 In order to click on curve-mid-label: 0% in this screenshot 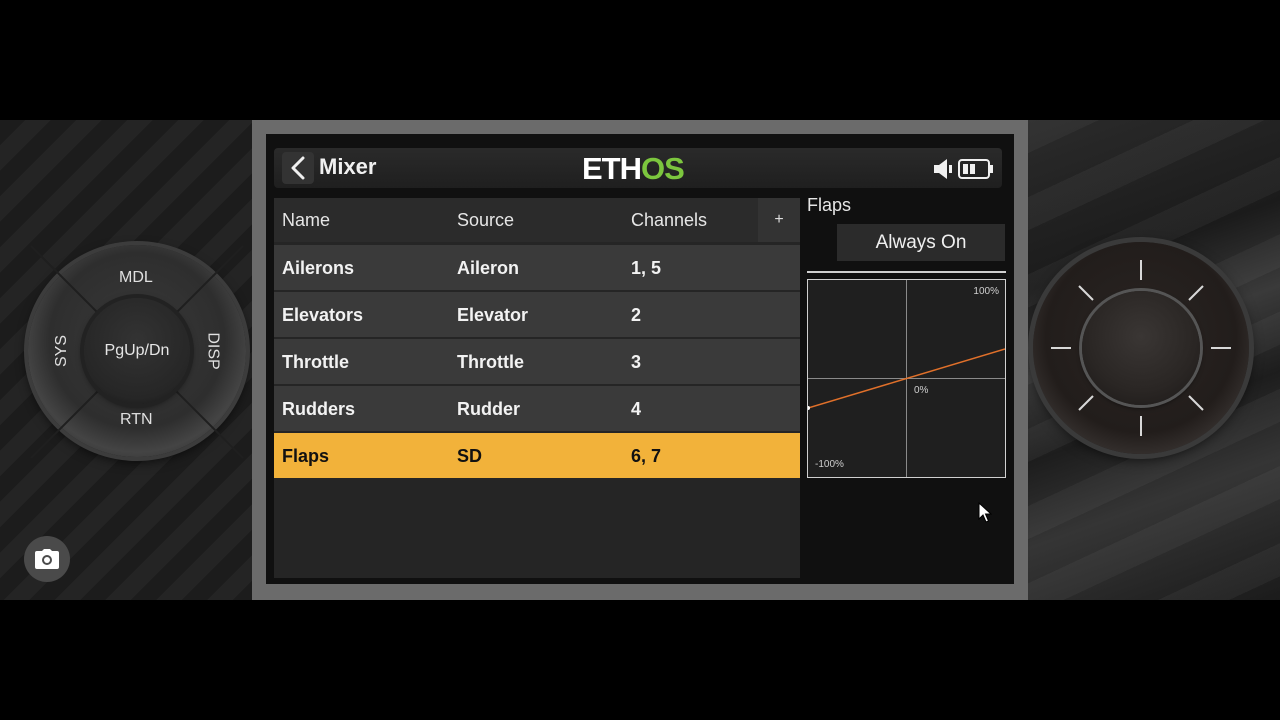, I will do `click(921, 390)`.